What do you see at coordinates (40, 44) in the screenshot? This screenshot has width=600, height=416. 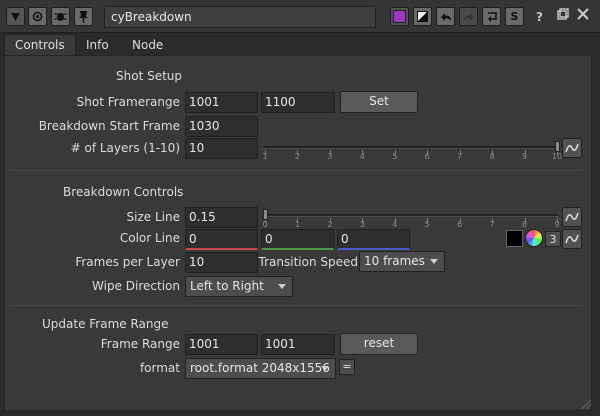 I see `tab-controls: Controls` at bounding box center [40, 44].